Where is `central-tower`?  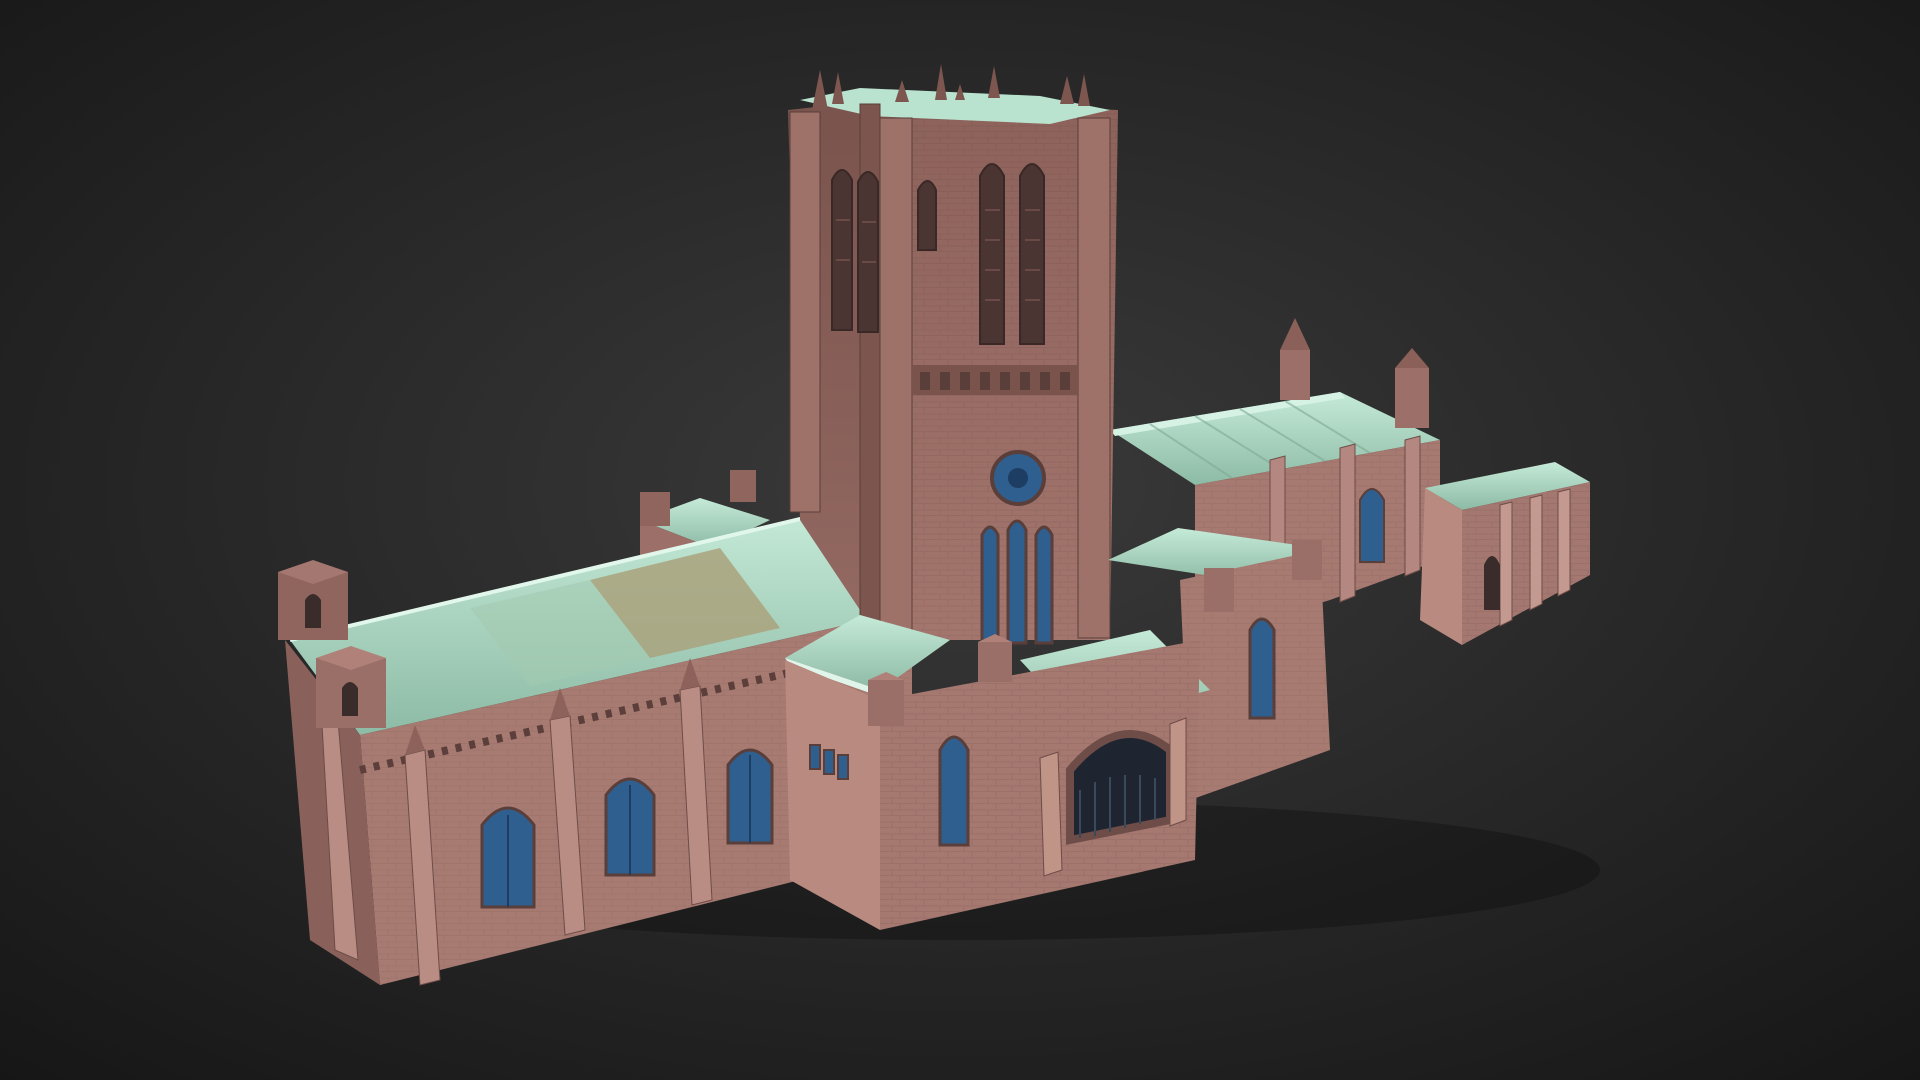
central-tower is located at coordinates (953, 354).